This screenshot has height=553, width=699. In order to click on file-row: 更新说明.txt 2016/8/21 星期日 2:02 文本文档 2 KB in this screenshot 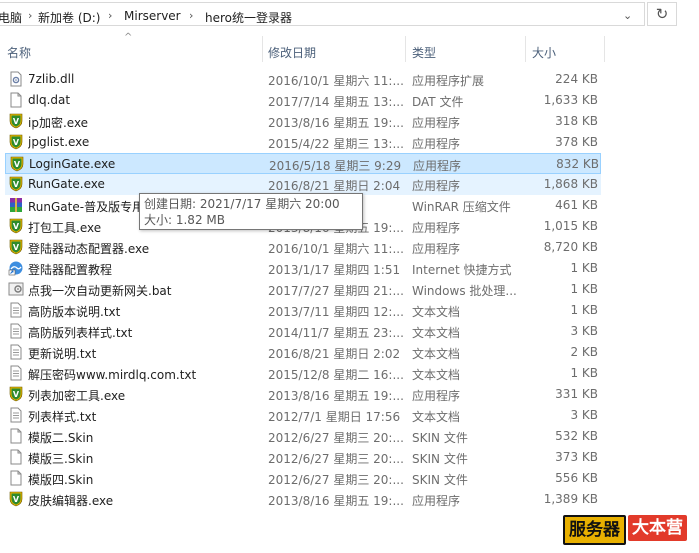, I will do `click(303, 352)`.